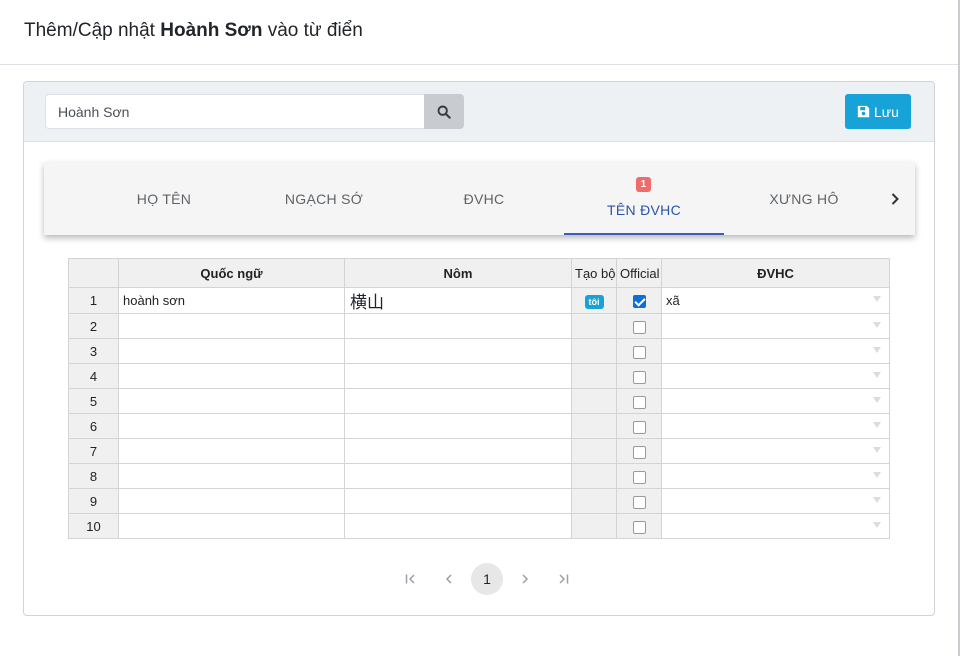 This screenshot has height=656, width=960. I want to click on nom-cell: 横山, so click(458, 300).